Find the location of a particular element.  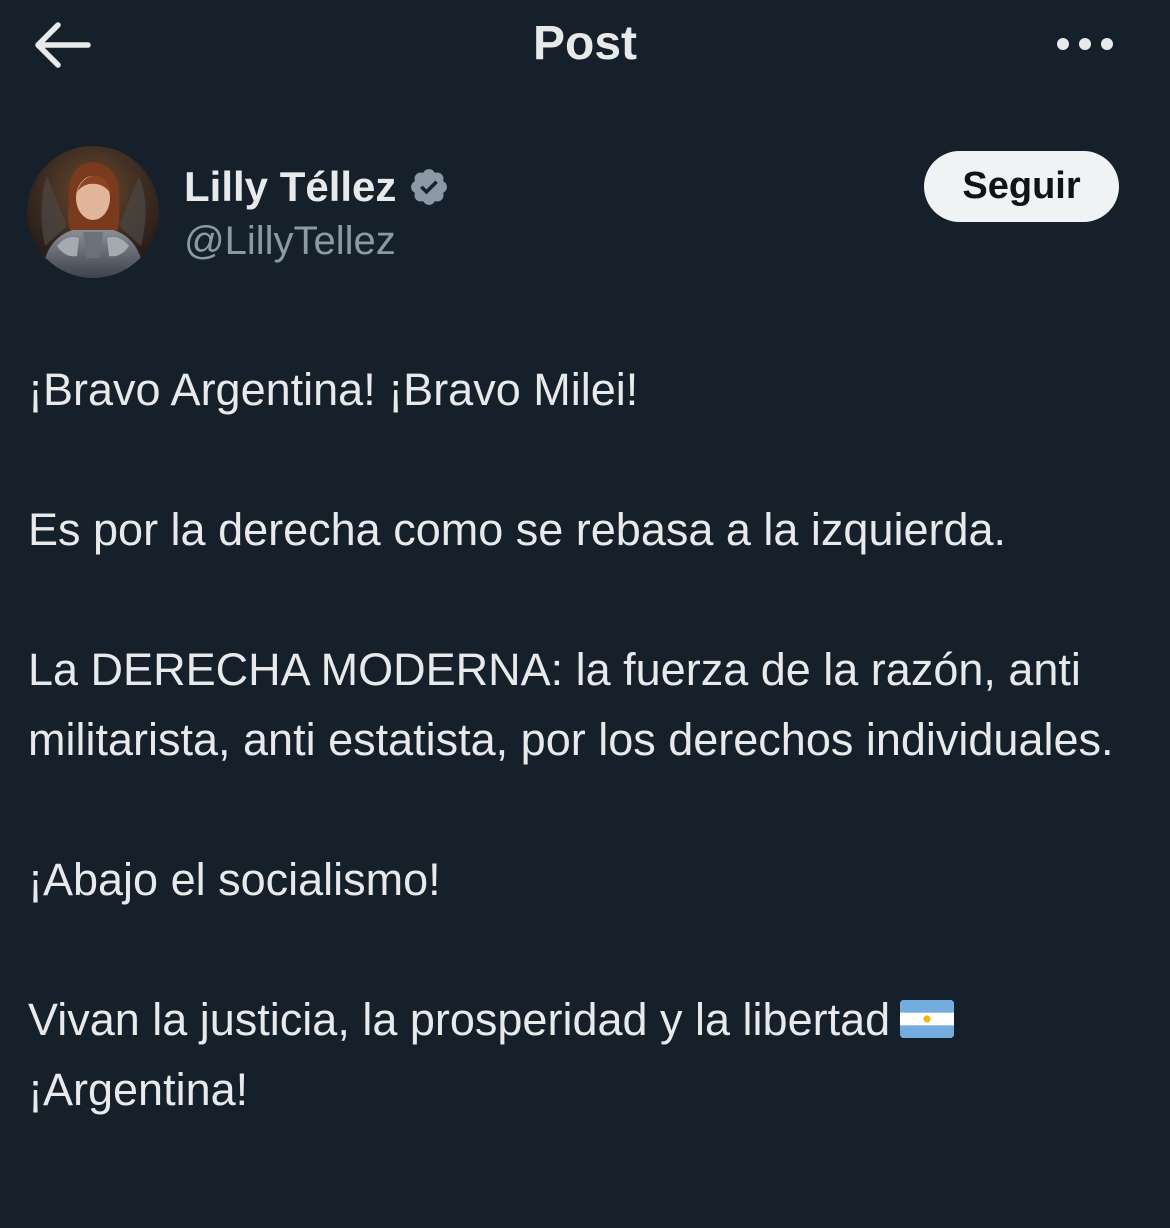

author-handle: @LillyTellez is located at coordinates (290, 241).